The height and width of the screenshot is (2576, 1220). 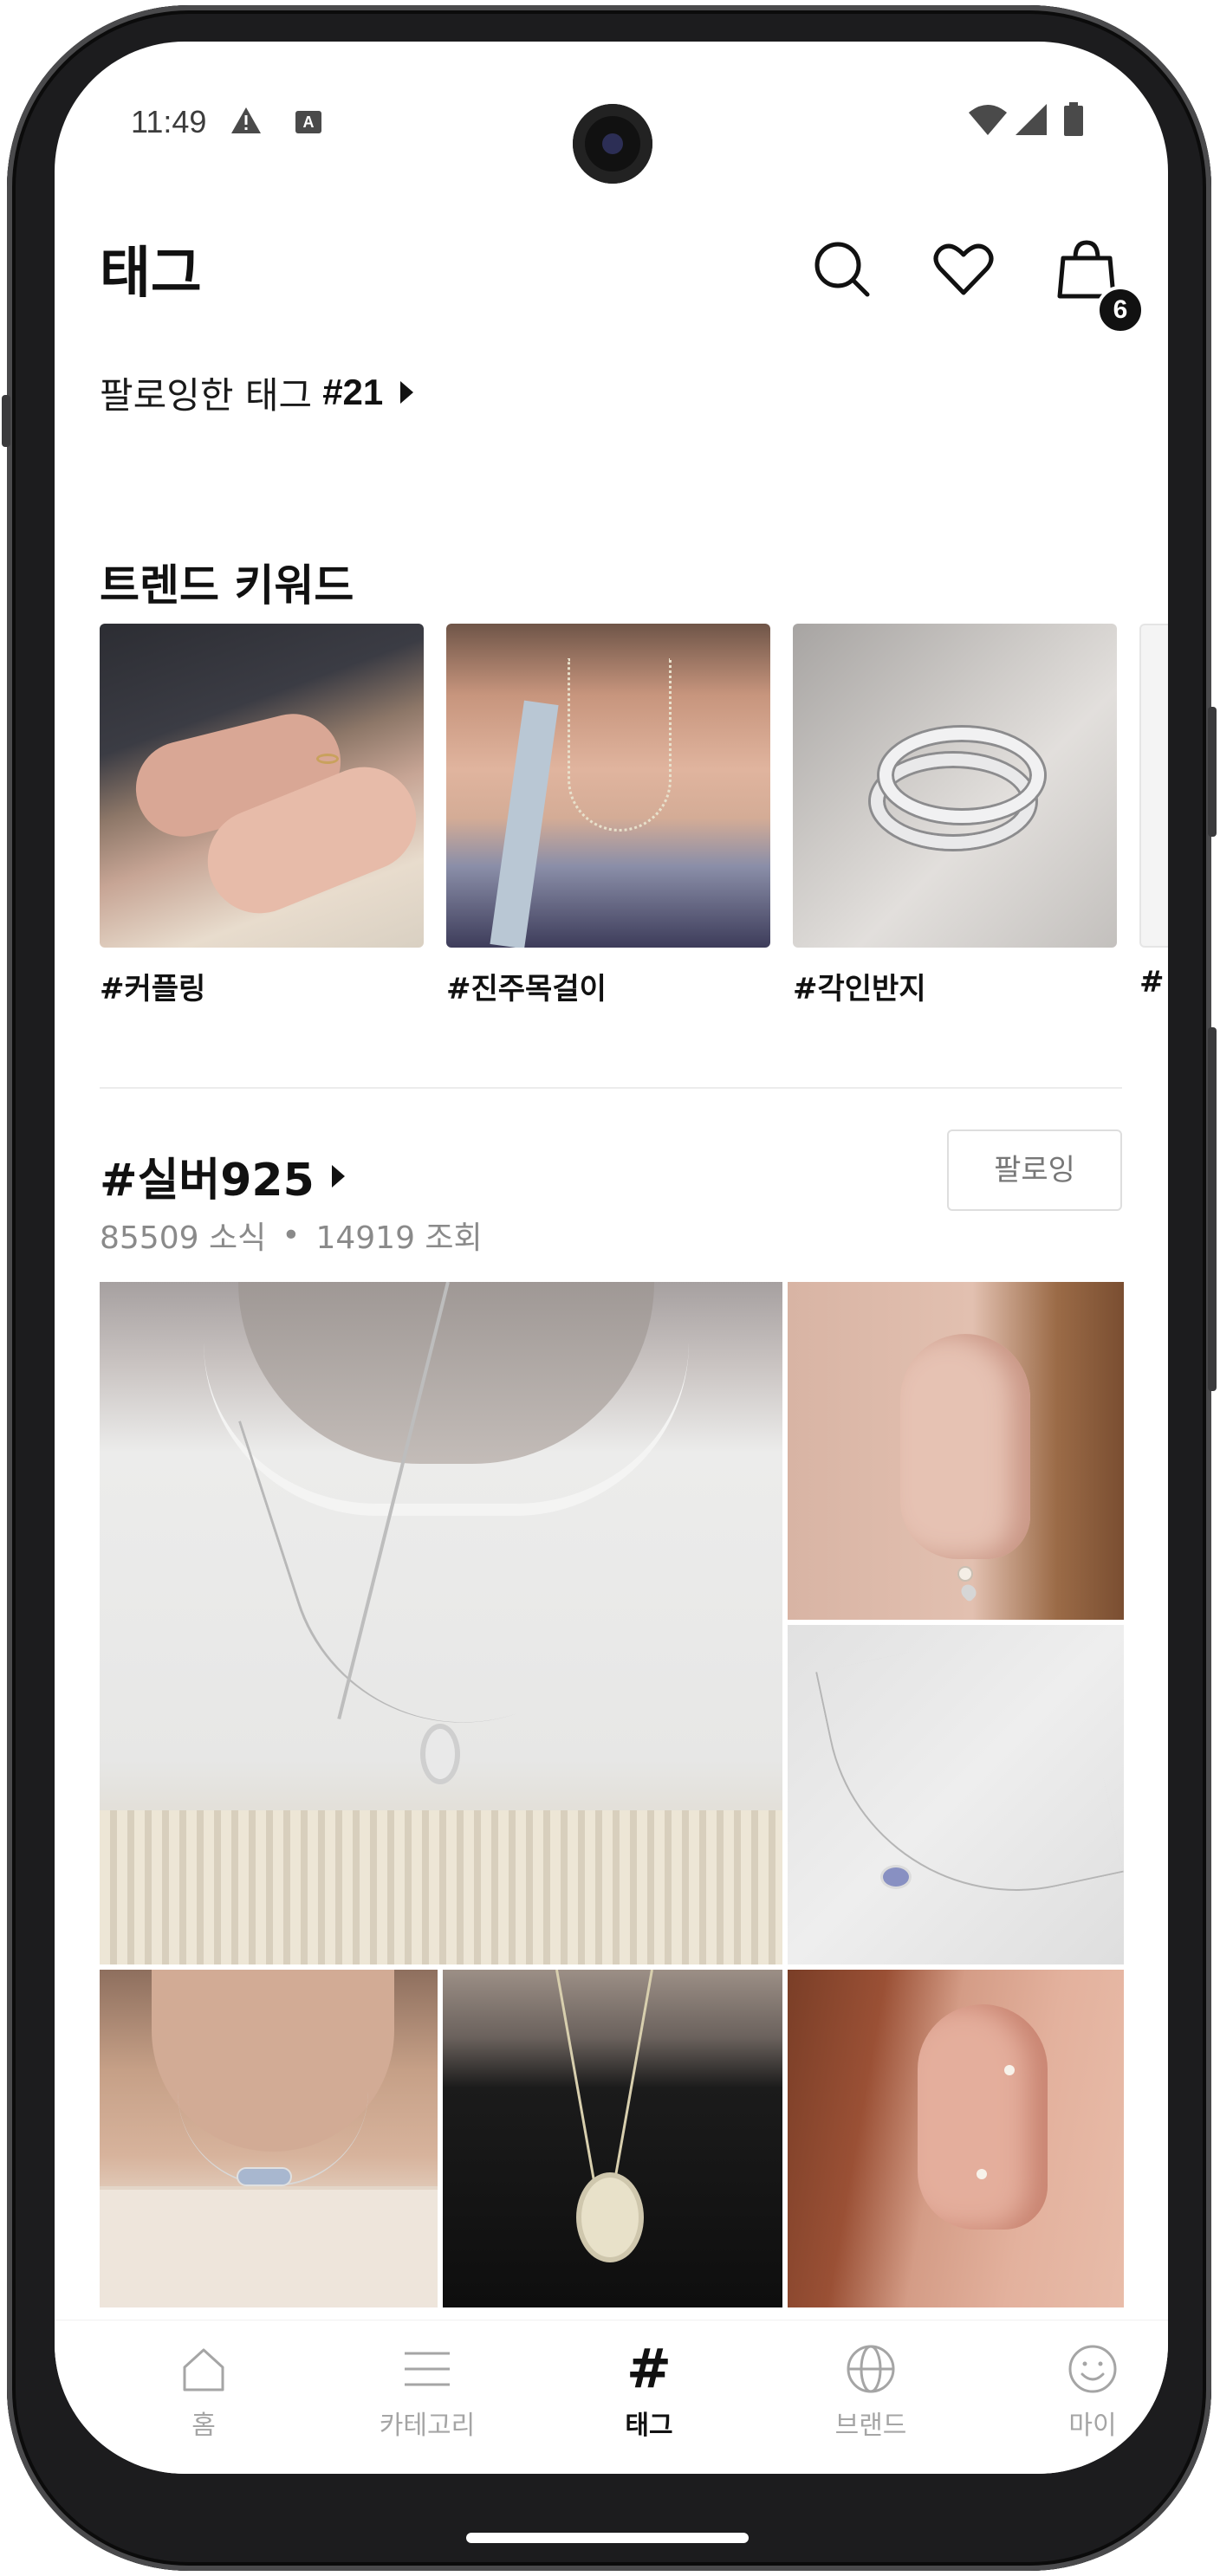 What do you see at coordinates (1152, 982) in the screenshot?
I see `trend-label: #` at bounding box center [1152, 982].